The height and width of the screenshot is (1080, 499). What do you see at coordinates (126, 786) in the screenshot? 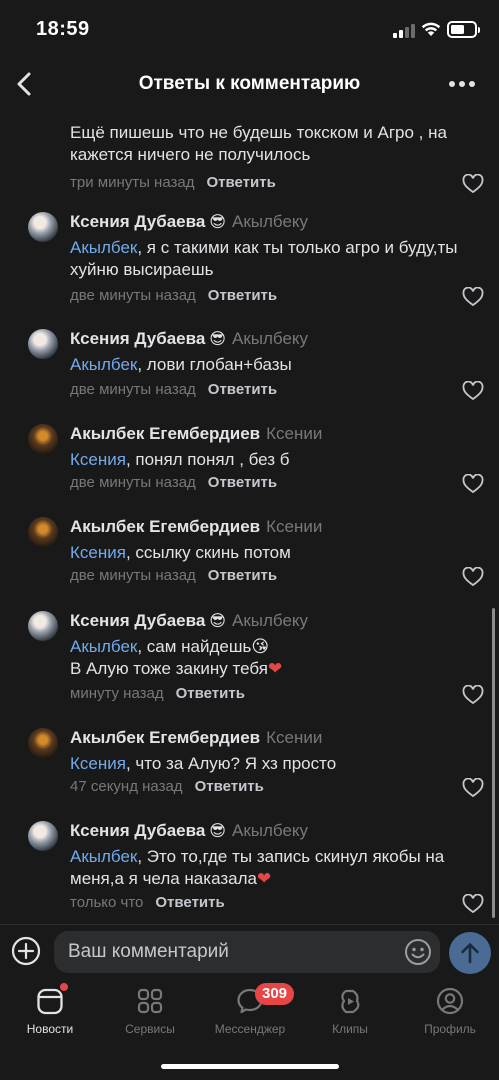
I see `comment-time: 47 секунд назад` at bounding box center [126, 786].